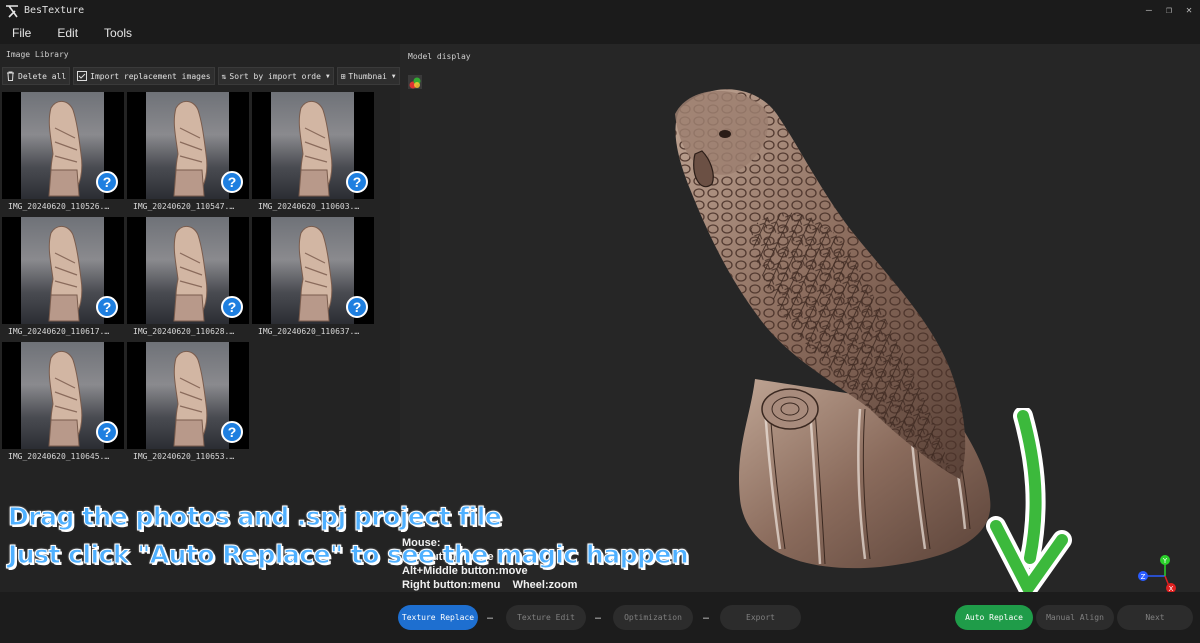 The image size is (1200, 643). What do you see at coordinates (1155, 617) in the screenshot?
I see `next-button: Next` at bounding box center [1155, 617].